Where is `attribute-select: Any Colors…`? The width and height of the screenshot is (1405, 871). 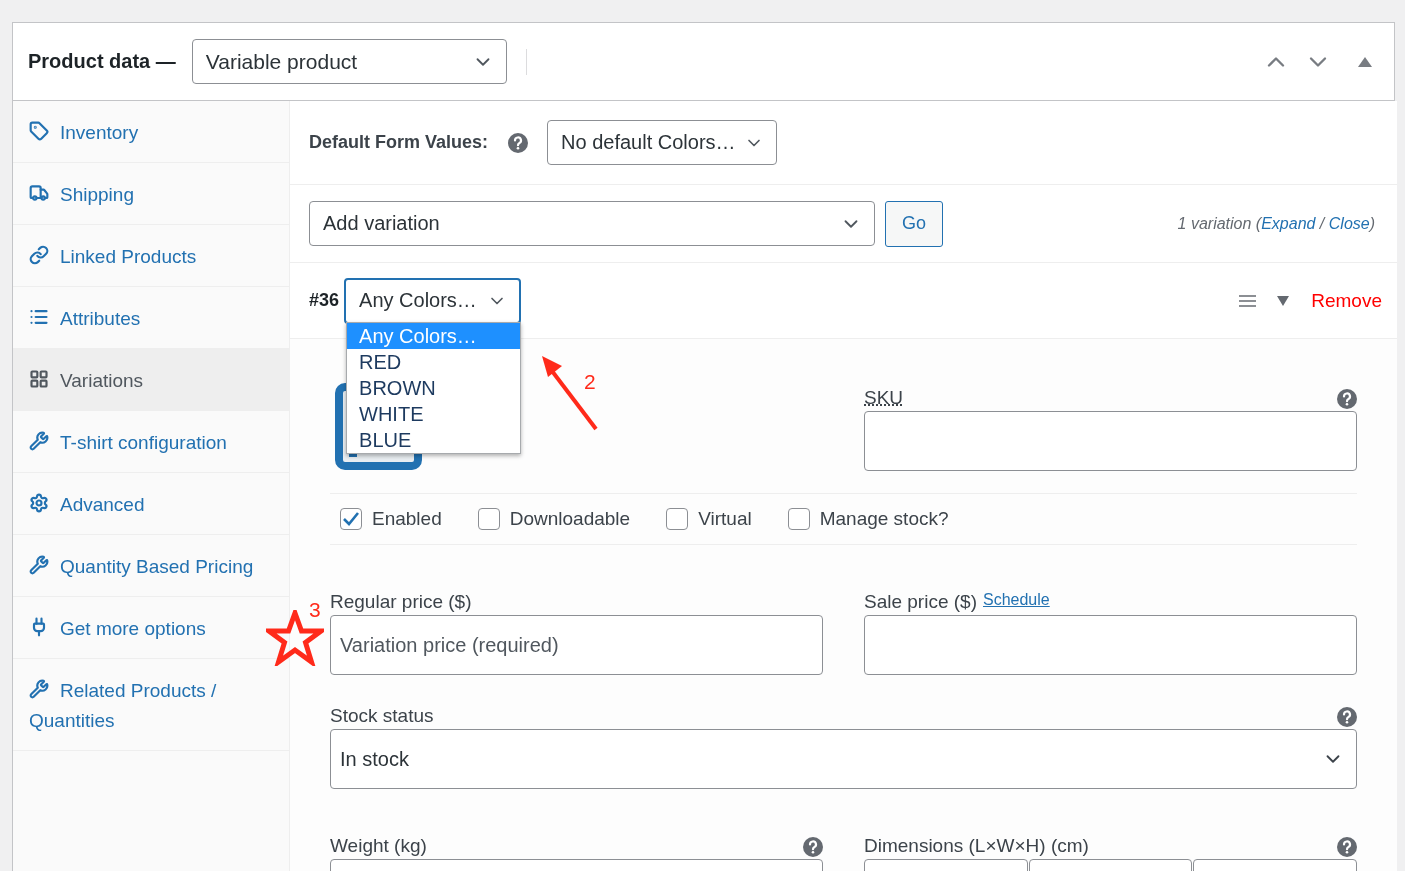 attribute-select: Any Colors… is located at coordinates (433, 300).